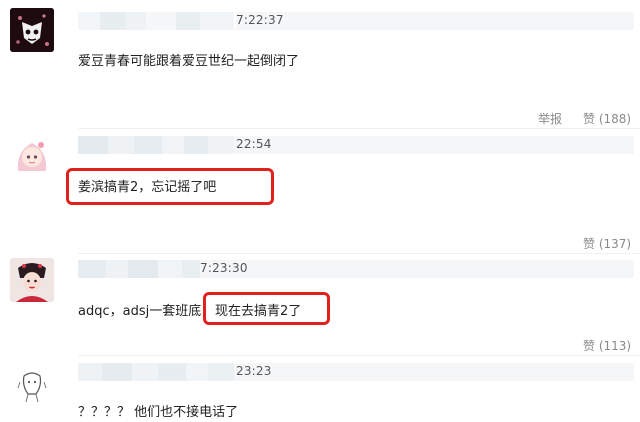 The height and width of the screenshot is (422, 640). I want to click on like-button: 赞 (137), so click(607, 243).